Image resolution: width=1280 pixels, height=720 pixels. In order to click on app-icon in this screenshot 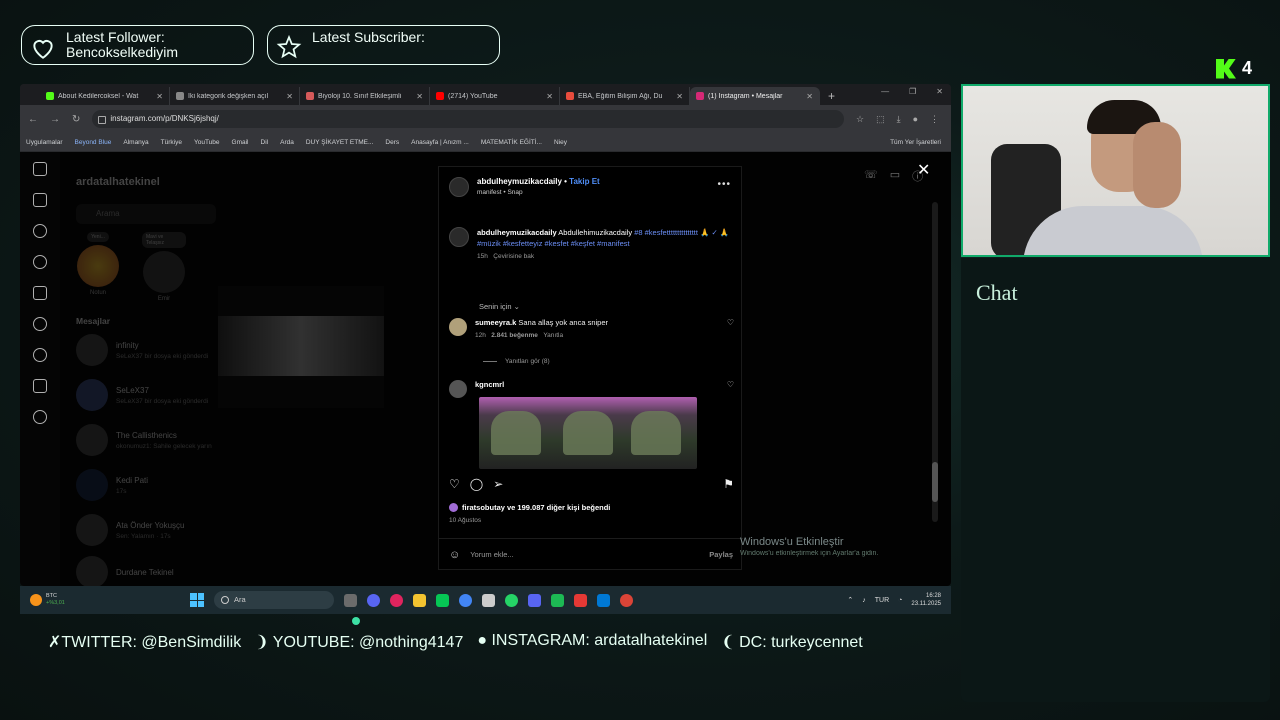, I will do `click(373, 600)`.